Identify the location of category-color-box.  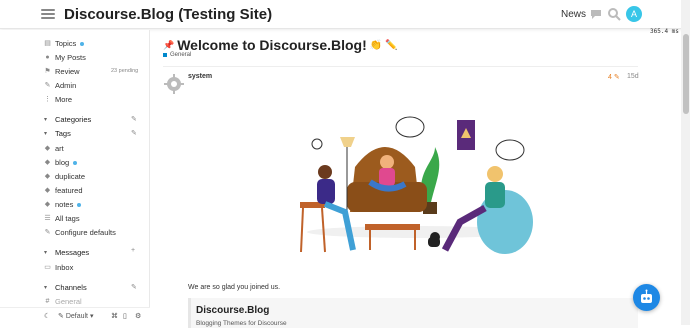
(165, 55).